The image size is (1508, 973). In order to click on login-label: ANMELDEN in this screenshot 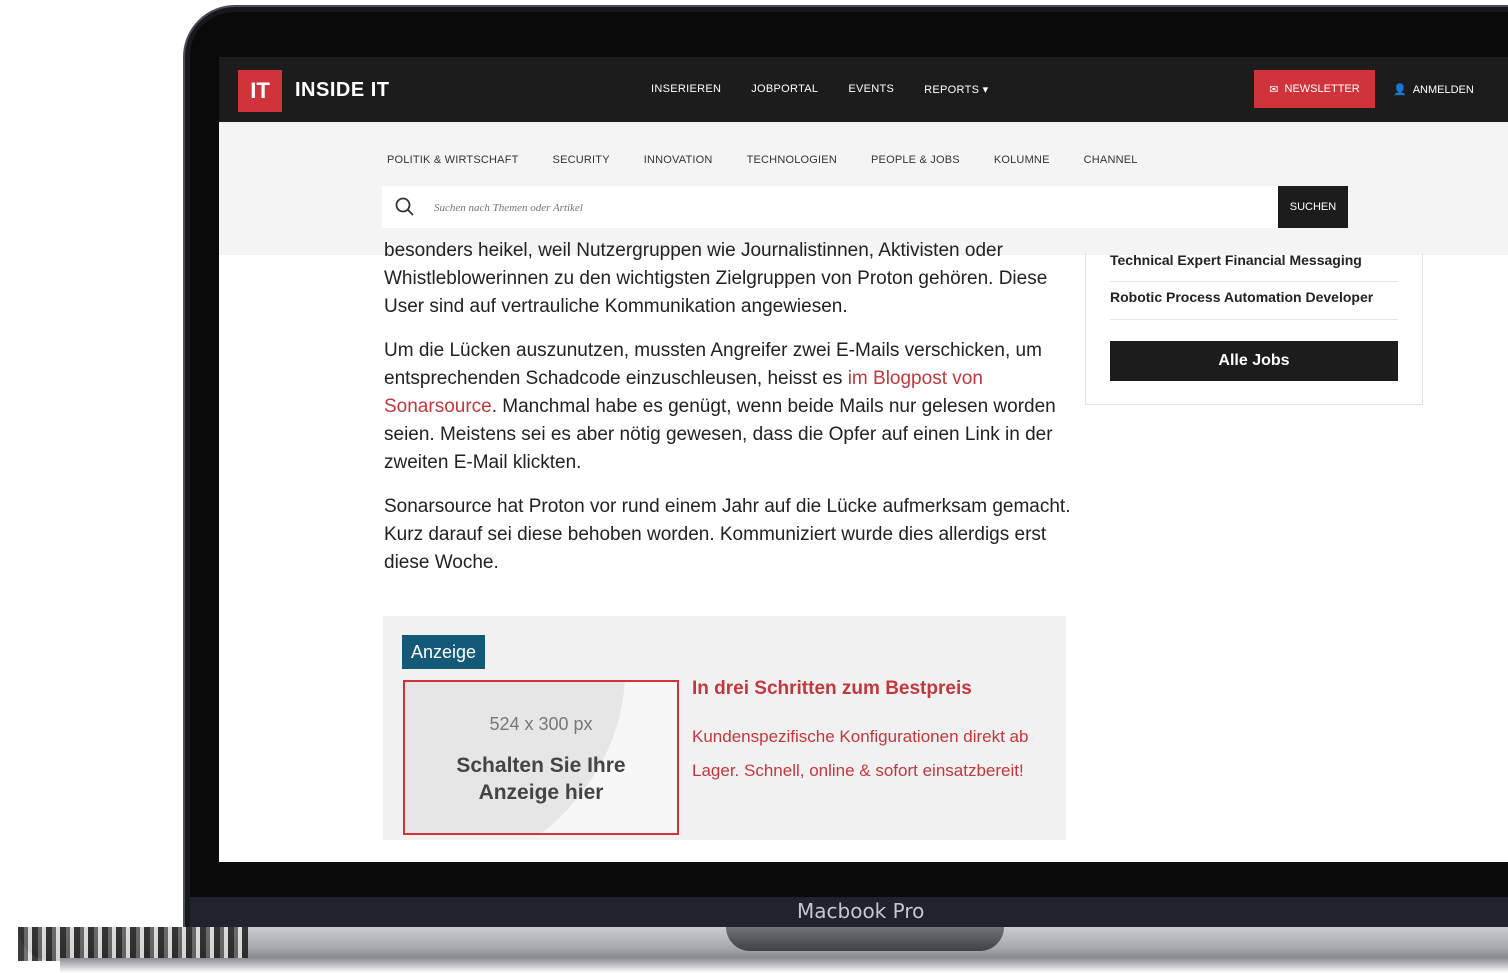, I will do `click(1443, 89)`.